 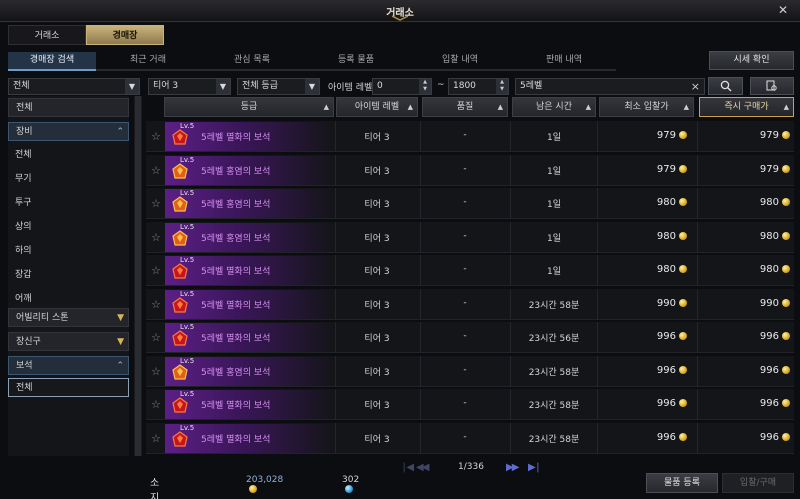 I want to click on tab-exchange: 거래소, so click(x=47, y=35).